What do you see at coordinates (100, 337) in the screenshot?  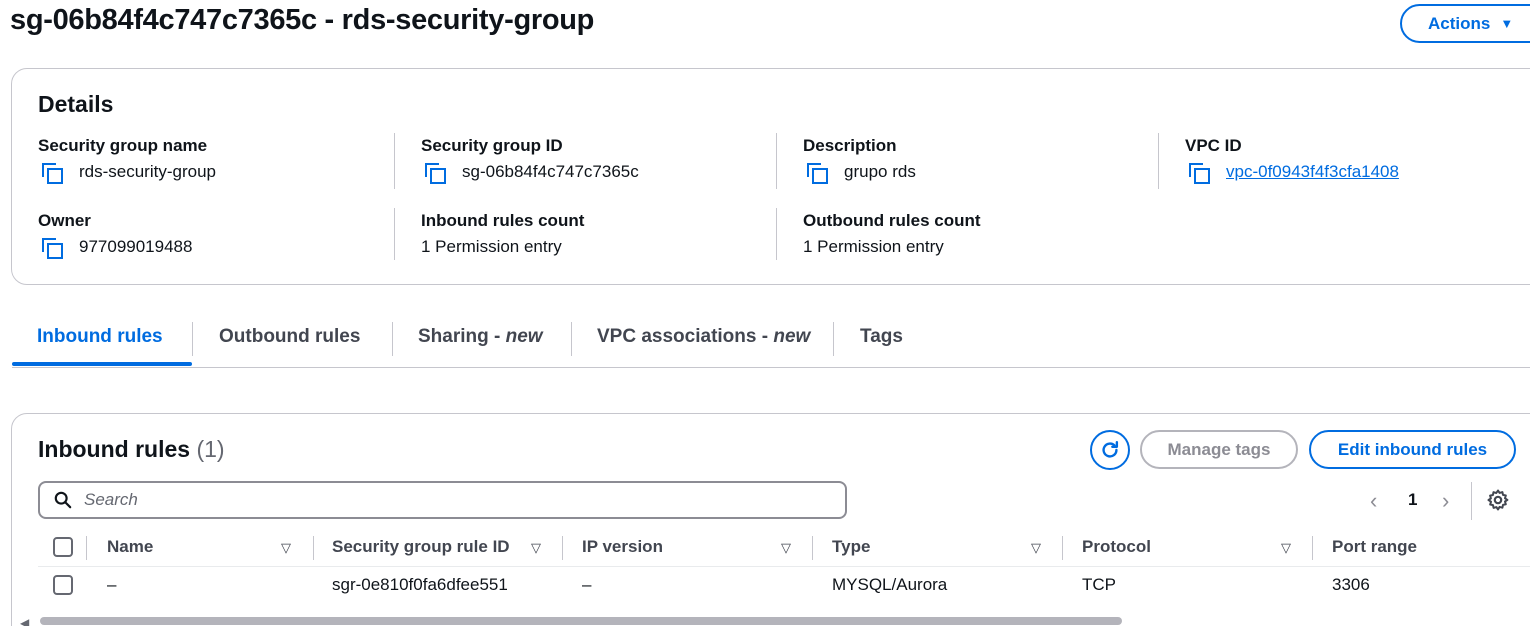 I see `tab-inbound-rules: Inbound rules` at bounding box center [100, 337].